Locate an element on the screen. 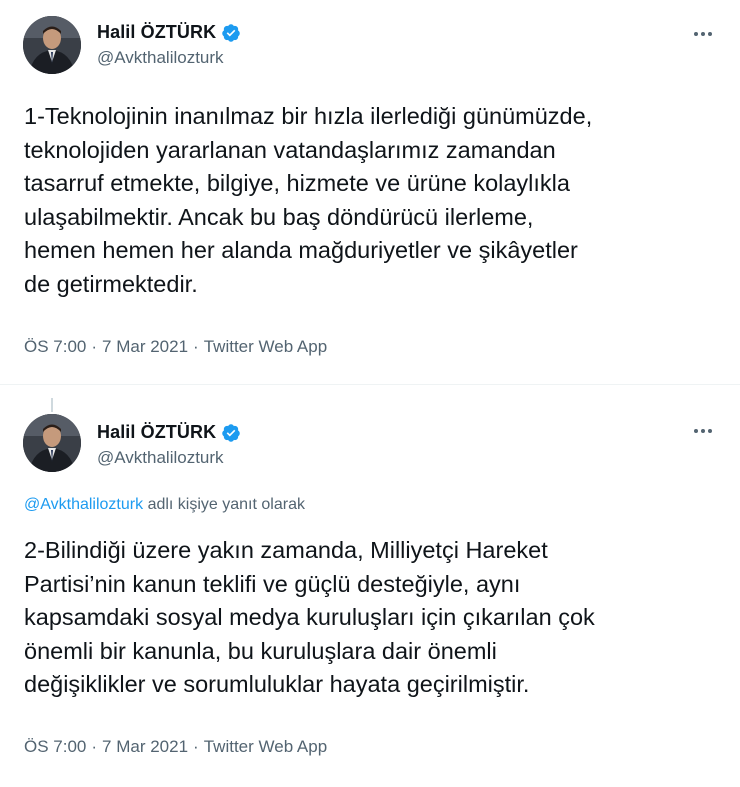 The image size is (740, 787). reply-to-handle-link: @Avkthalilozturk is located at coordinates (83, 504).